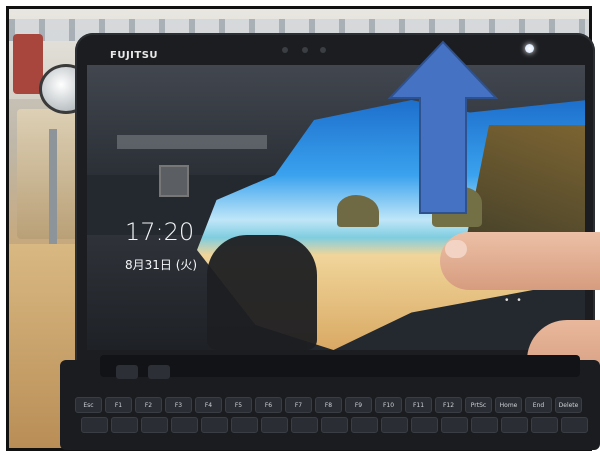 This screenshot has height=459, width=600. I want to click on key-delete: Delete, so click(568, 405).